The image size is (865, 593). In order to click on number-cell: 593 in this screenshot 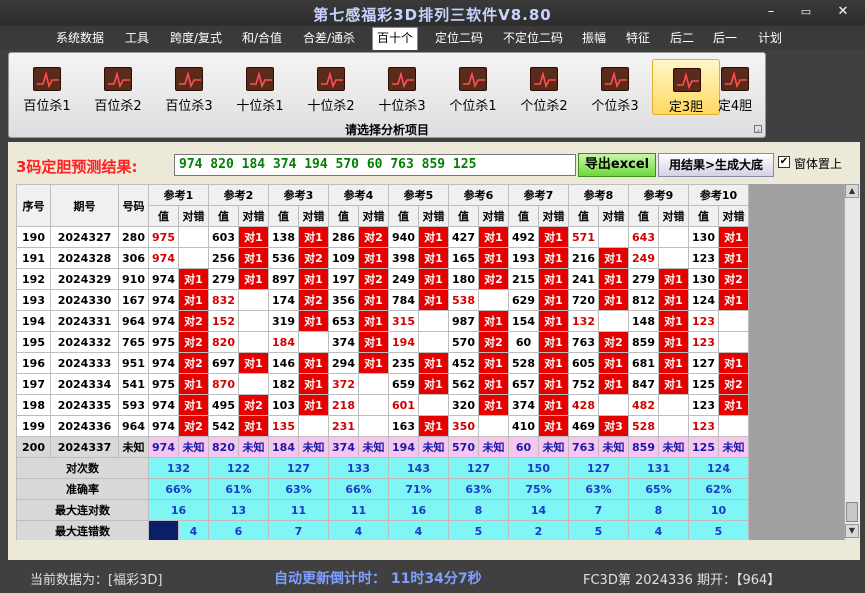, I will do `click(133, 405)`.